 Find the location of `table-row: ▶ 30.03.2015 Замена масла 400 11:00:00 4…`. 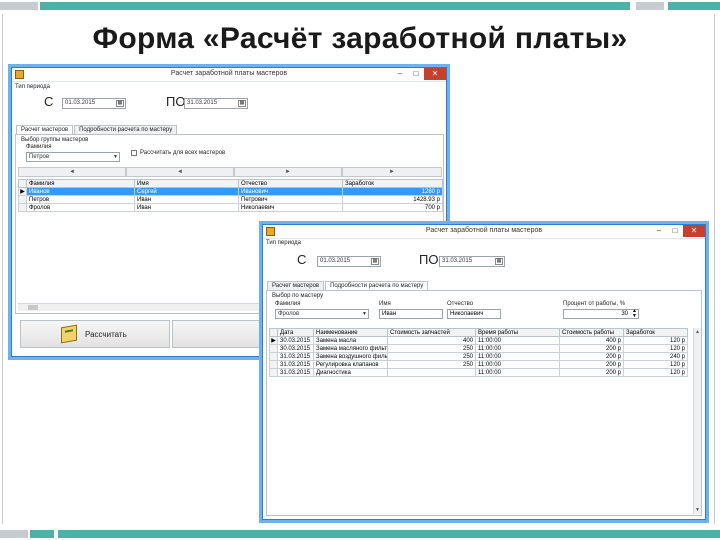

table-row: ▶ 30.03.2015 Замена масла 400 11:00:00 4… is located at coordinates (478, 340).